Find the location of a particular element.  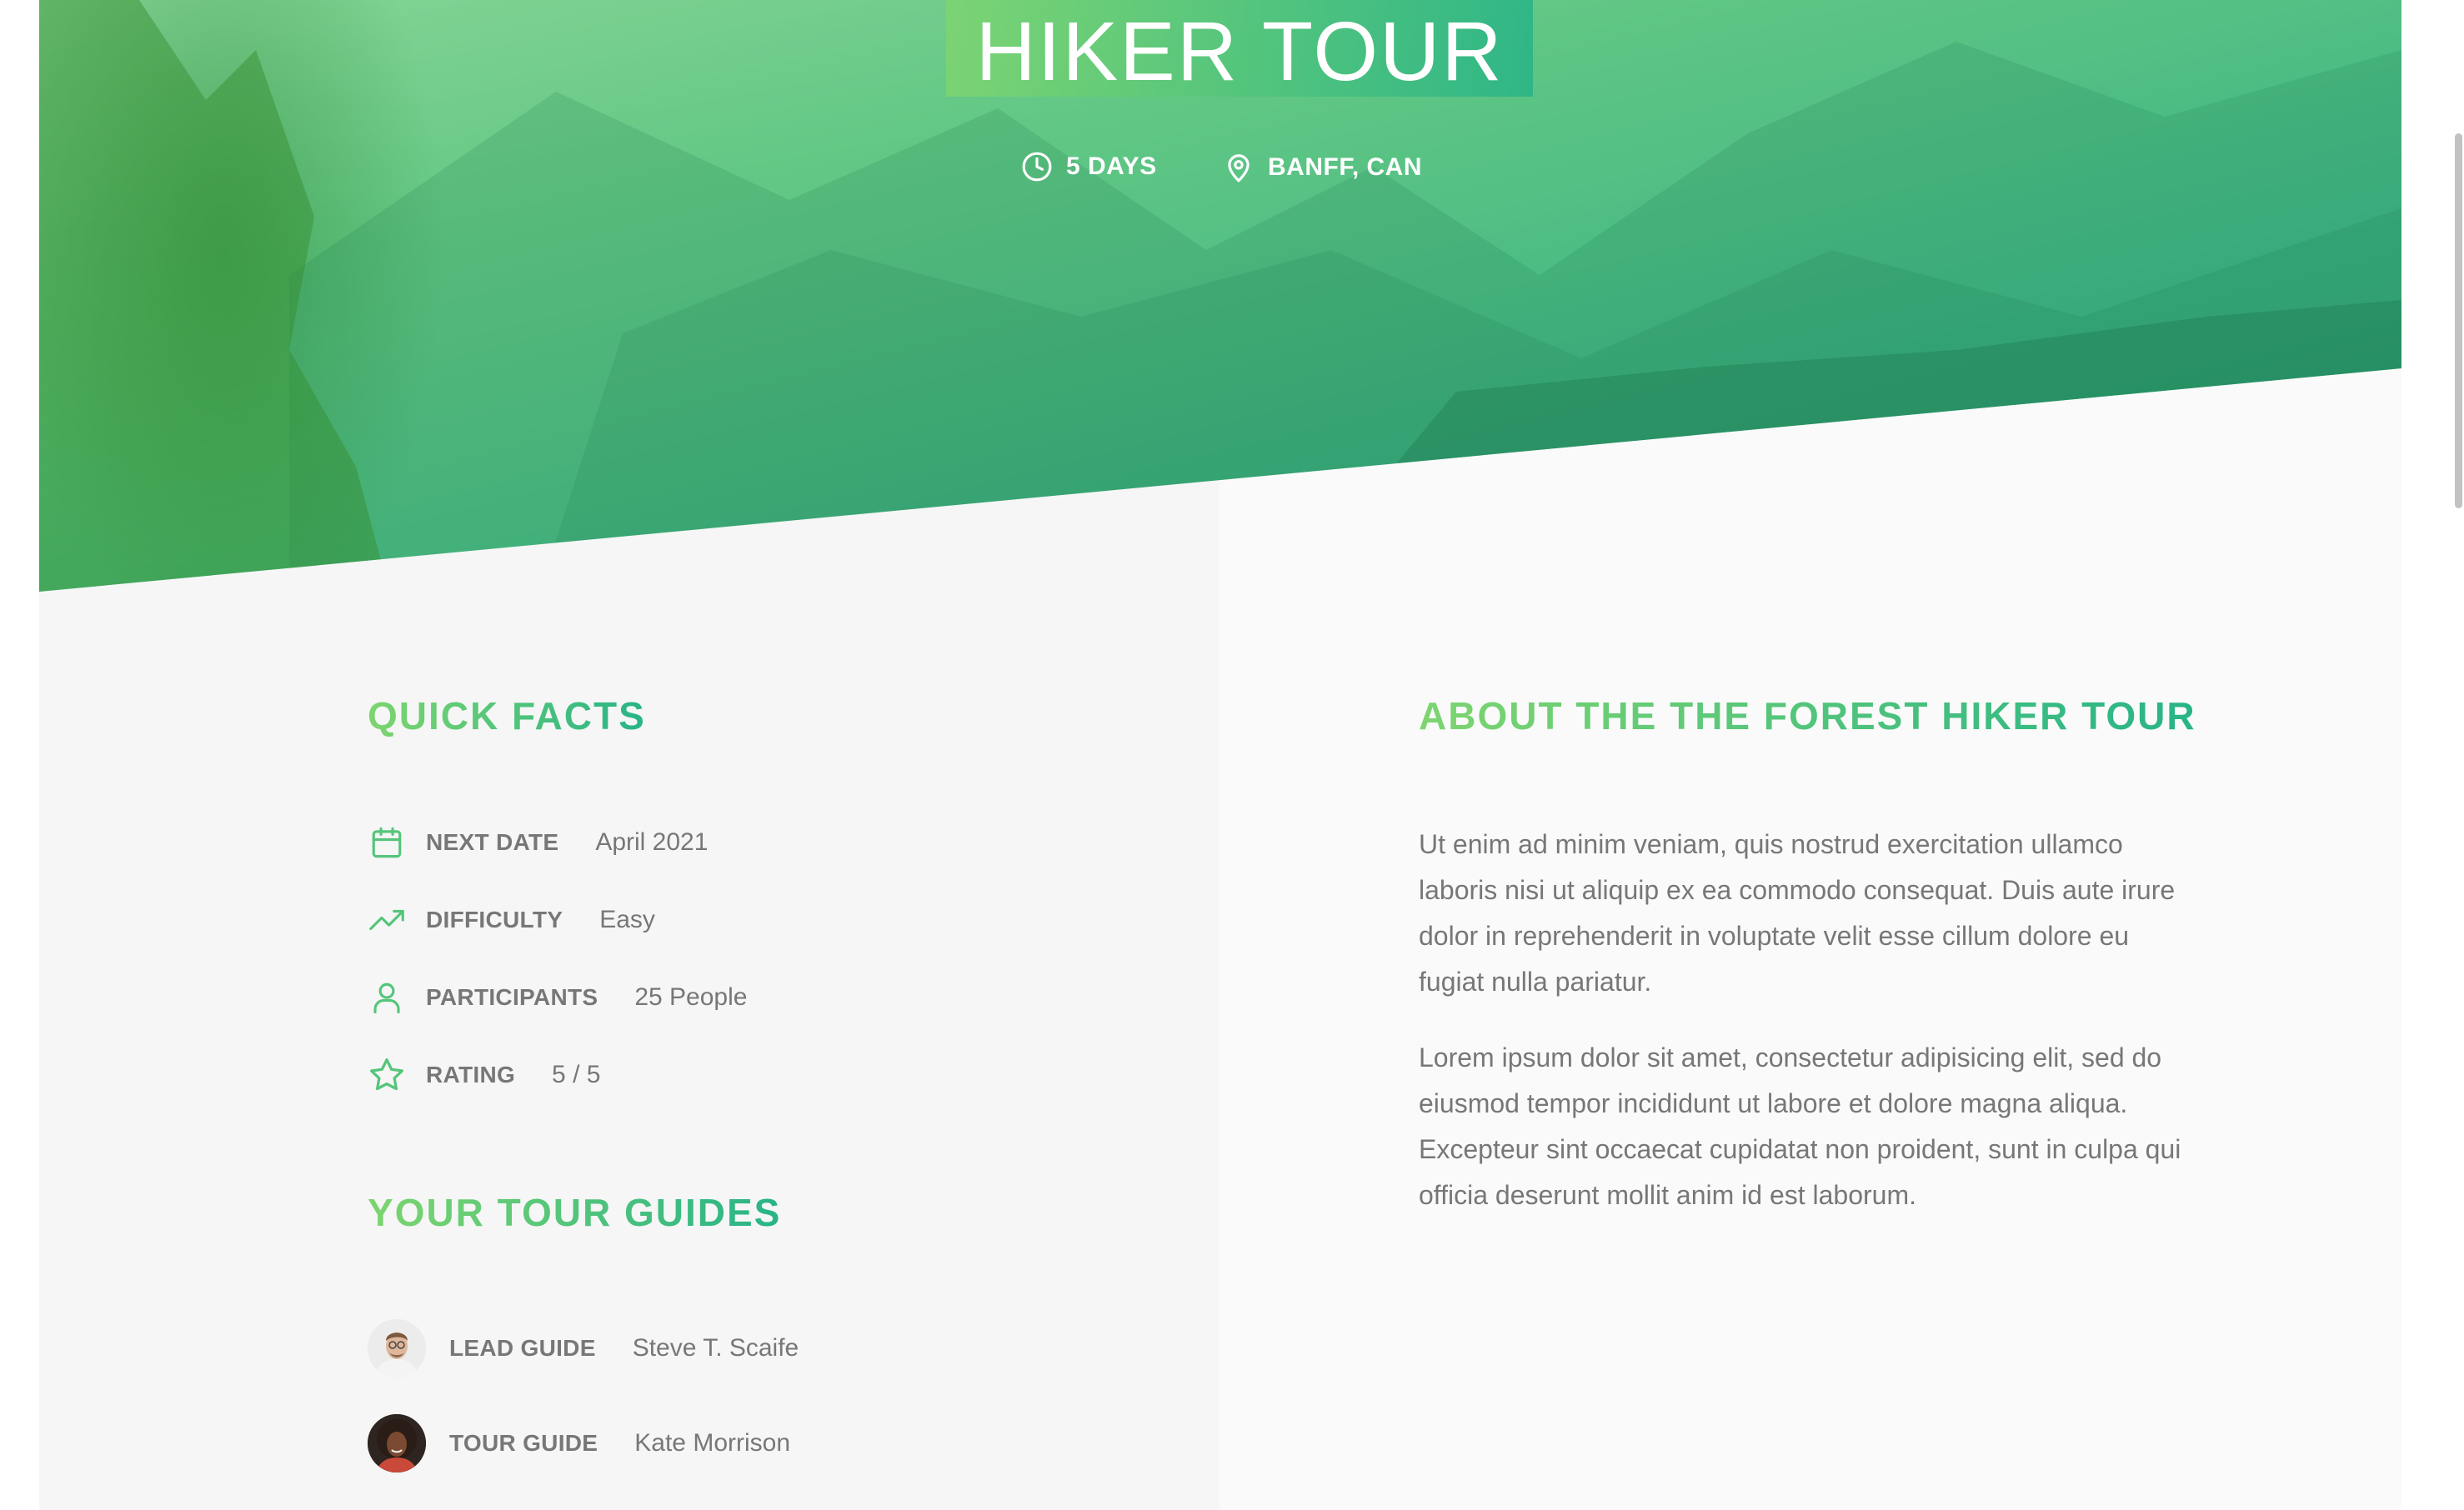

fact-difficulty: DIFFICULTY Easy is located at coordinates (511, 920).